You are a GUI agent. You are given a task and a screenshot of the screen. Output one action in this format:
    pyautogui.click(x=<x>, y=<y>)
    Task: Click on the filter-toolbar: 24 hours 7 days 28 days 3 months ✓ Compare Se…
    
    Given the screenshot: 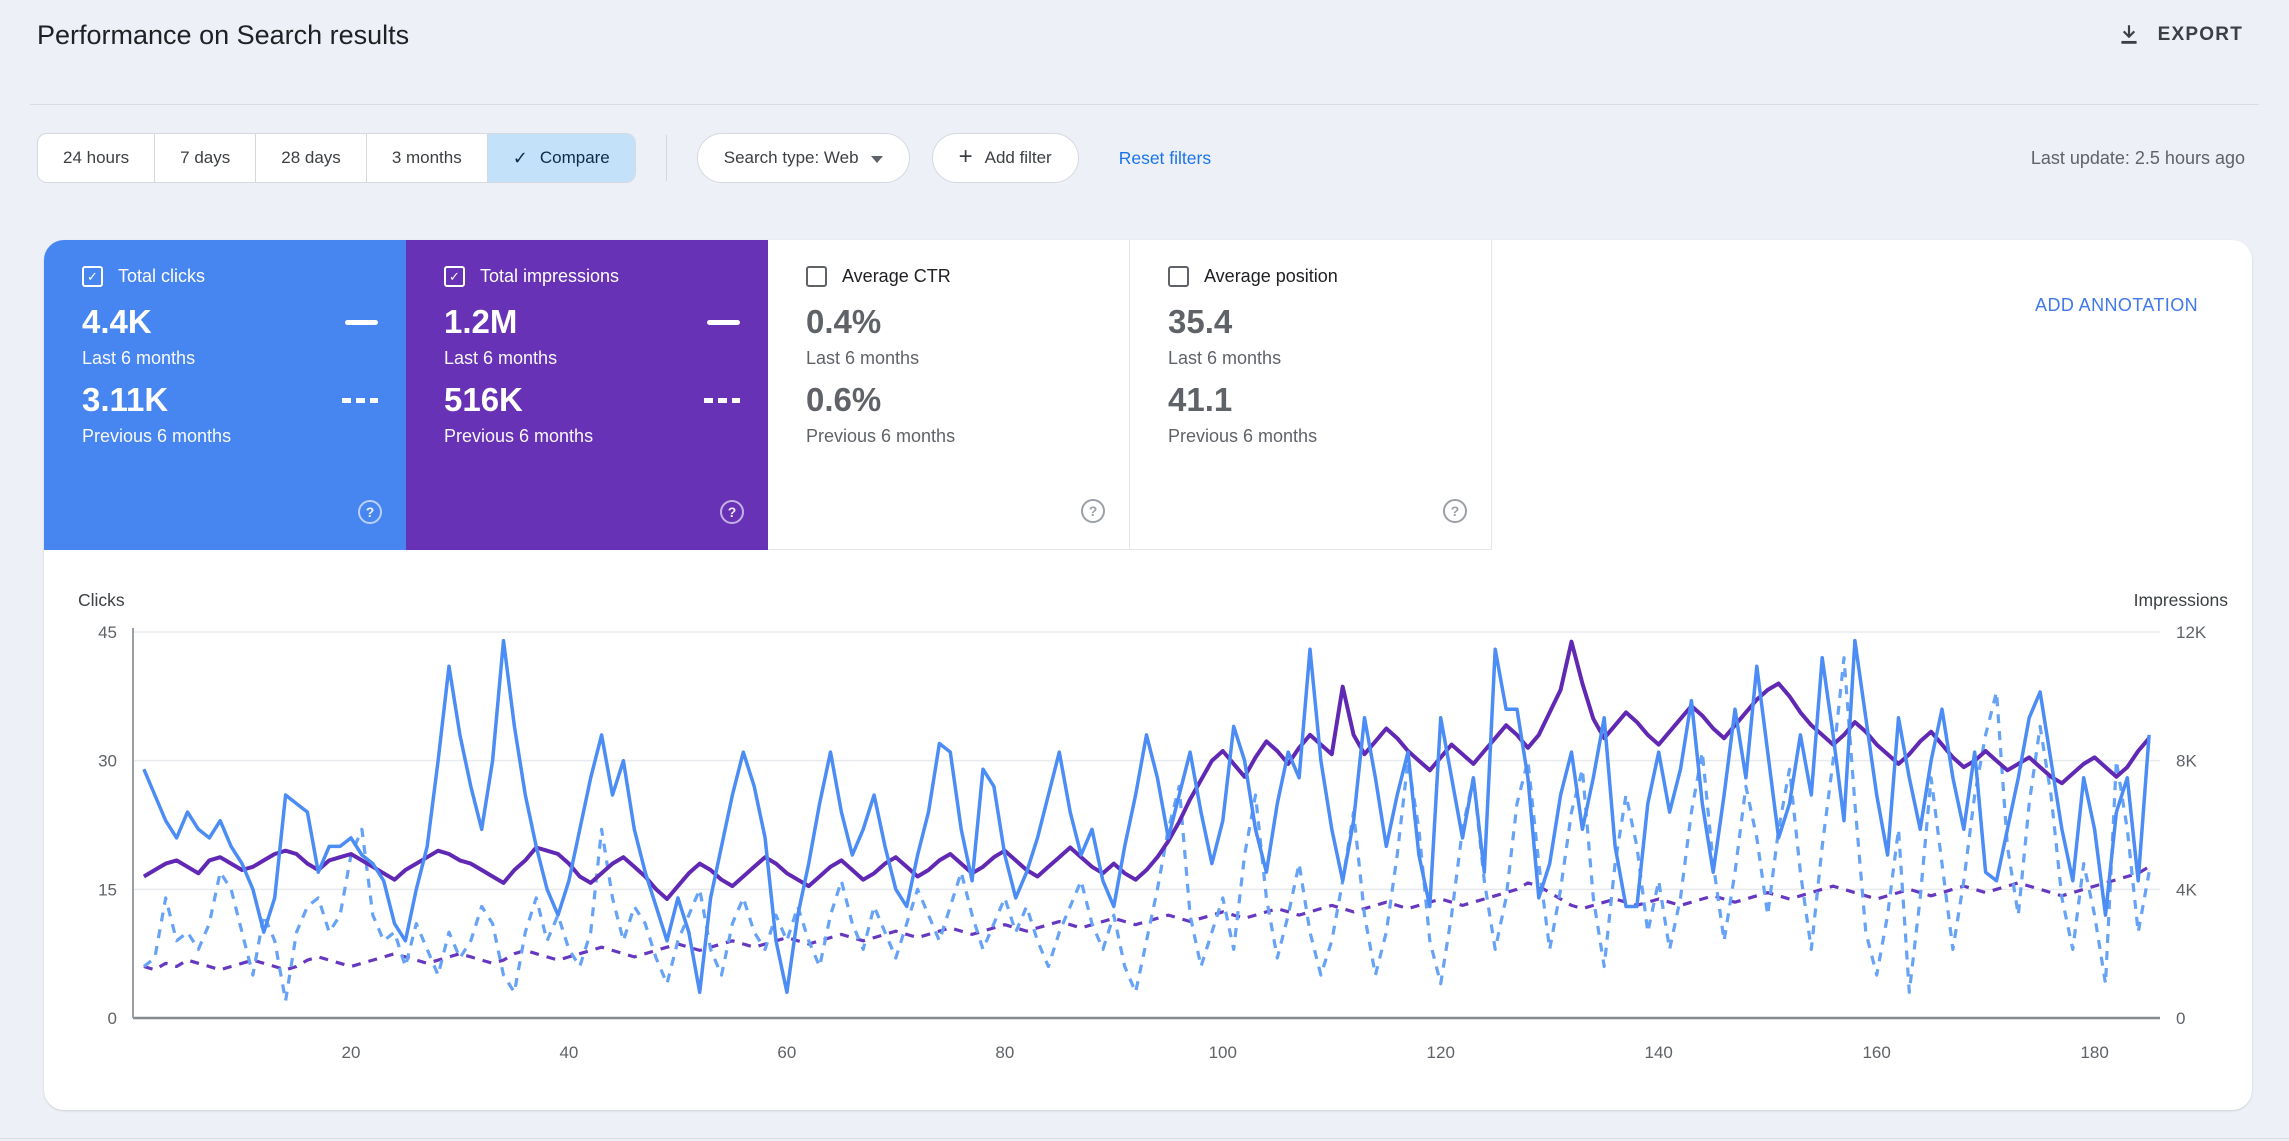 What is the action you would take?
    pyautogui.click(x=1141, y=158)
    